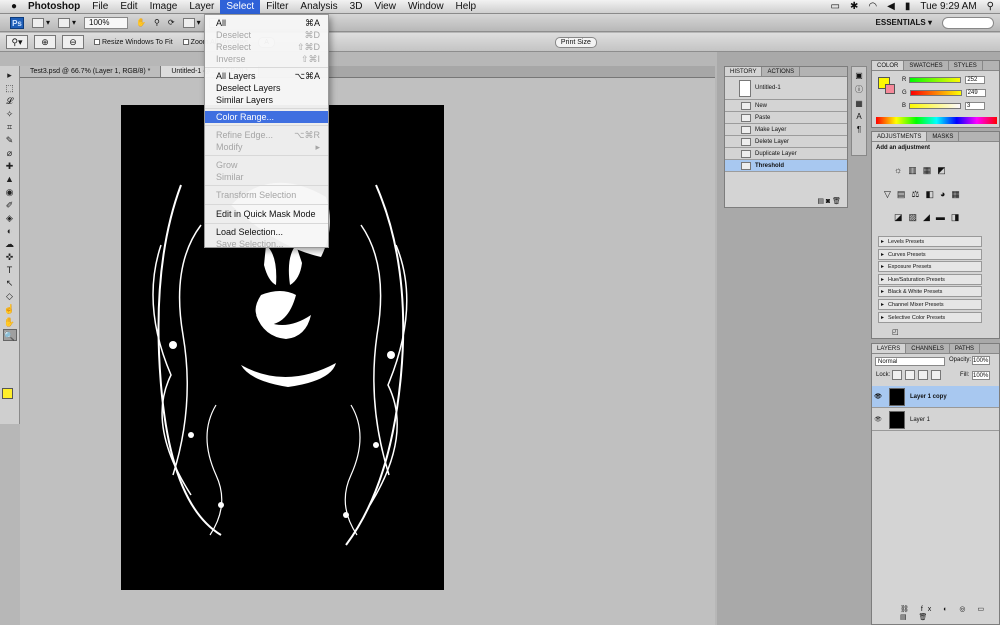 The width and height of the screenshot is (1000, 625). What do you see at coordinates (266, 76) in the screenshot?
I see `select-menu-item-all-layers: All Layers ⌥⌘A` at bounding box center [266, 76].